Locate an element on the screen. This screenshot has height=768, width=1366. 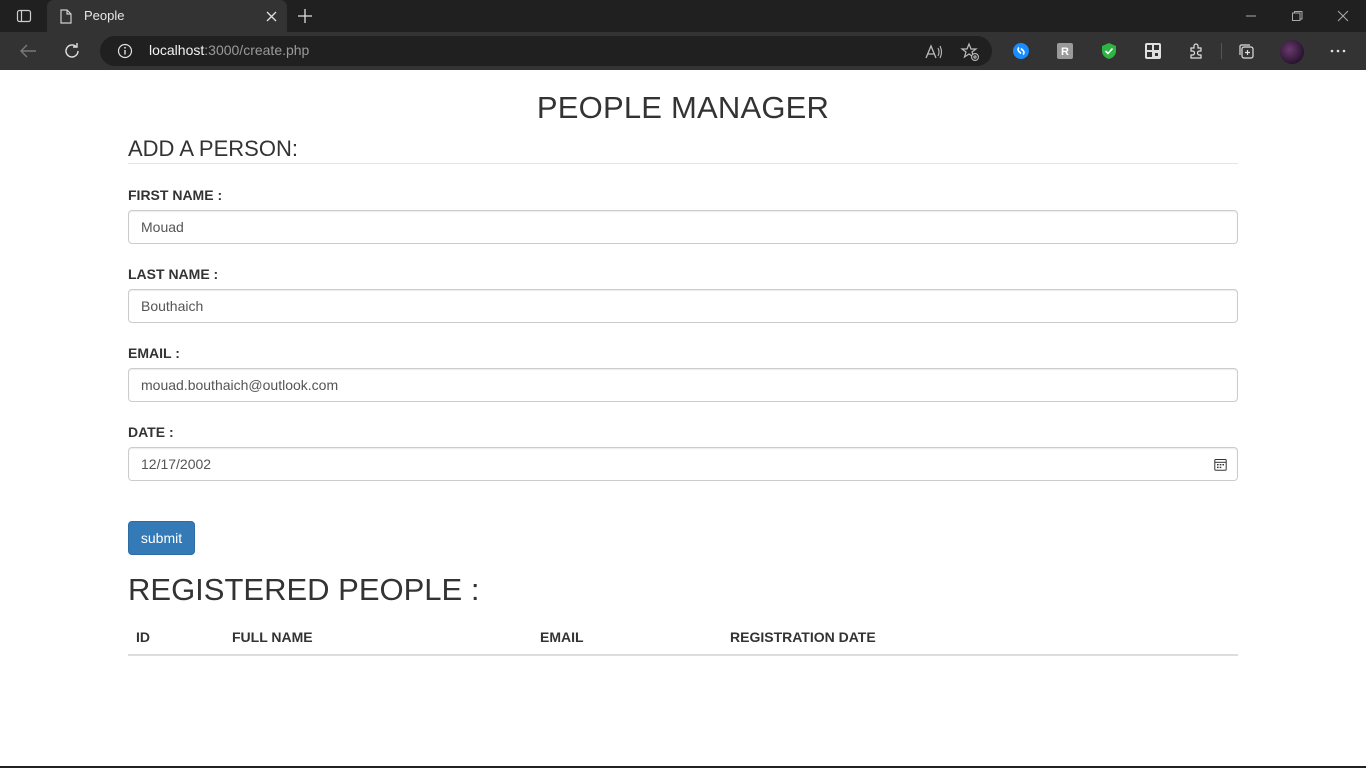
browser-tab-bar: People is located at coordinates (683, 16).